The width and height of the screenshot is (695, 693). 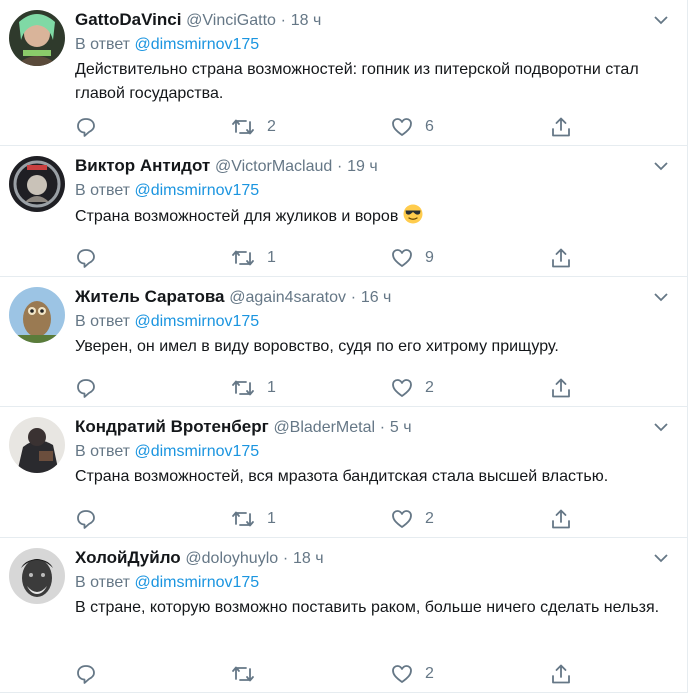 What do you see at coordinates (401, 427) in the screenshot?
I see `tweet-timestamp: 5 ч` at bounding box center [401, 427].